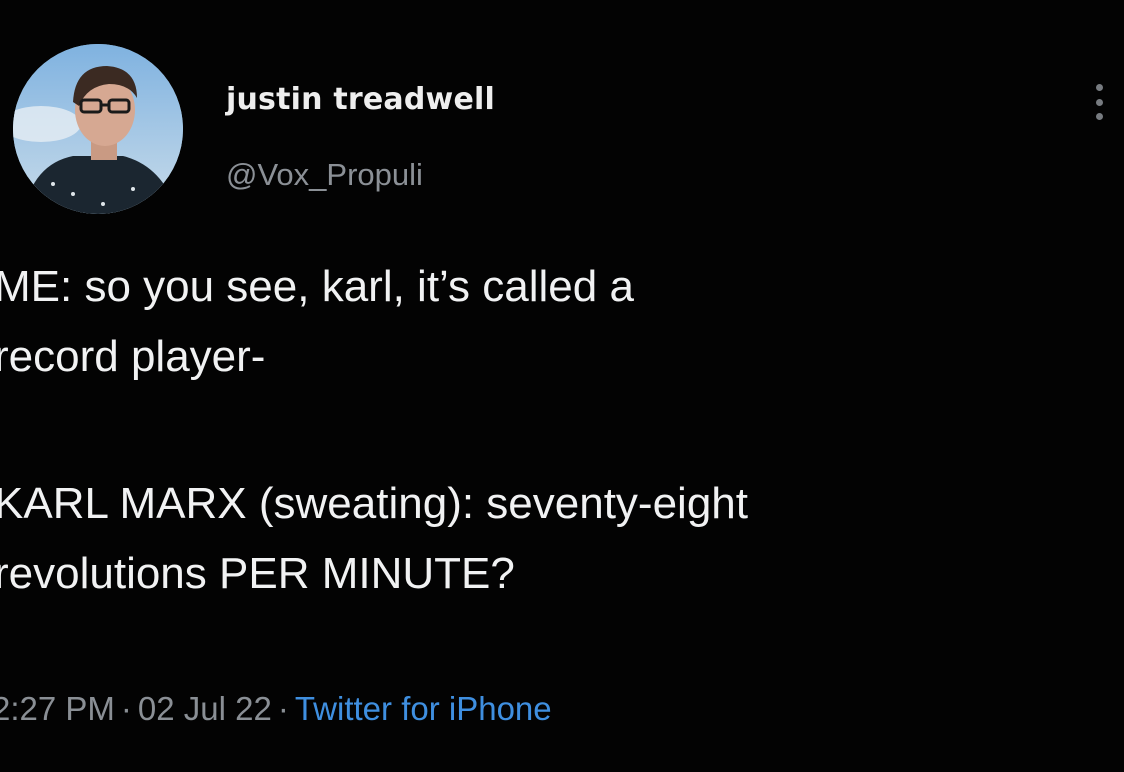 The image size is (1124, 772). Describe the element at coordinates (324, 175) in the screenshot. I see `author-handle: @Vox_Propuli` at that location.